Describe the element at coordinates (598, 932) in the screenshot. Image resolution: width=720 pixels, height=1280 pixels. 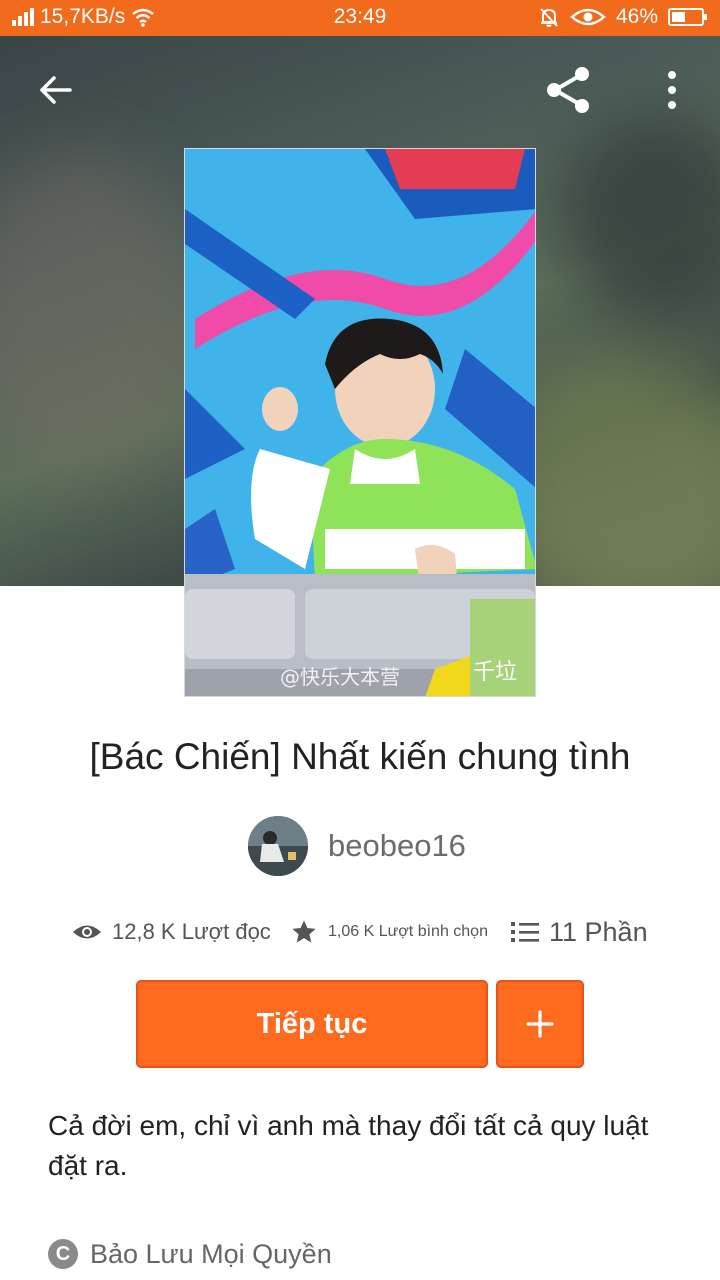
I see `parts-count: 11 Phần` at that location.